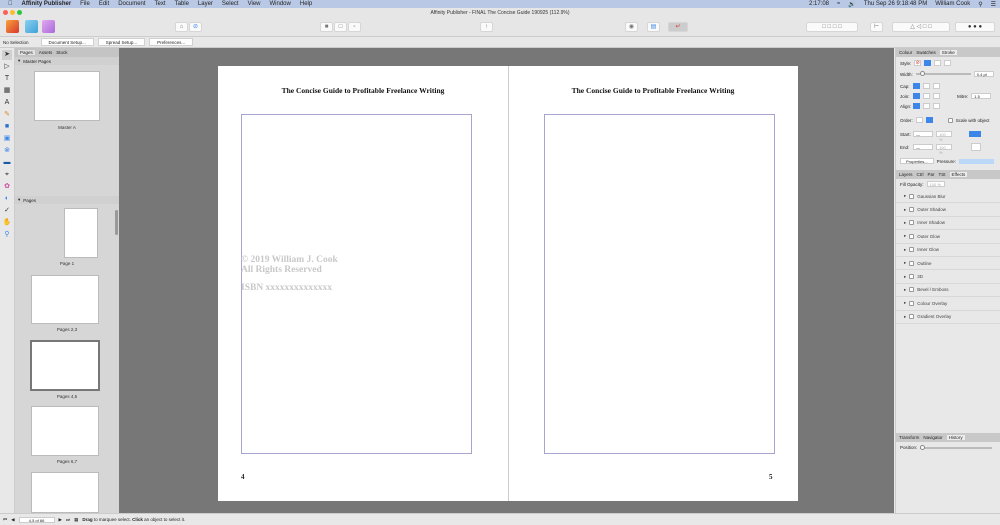  Describe the element at coordinates (48, 26) in the screenshot. I see `designer-persona-icon` at that location.